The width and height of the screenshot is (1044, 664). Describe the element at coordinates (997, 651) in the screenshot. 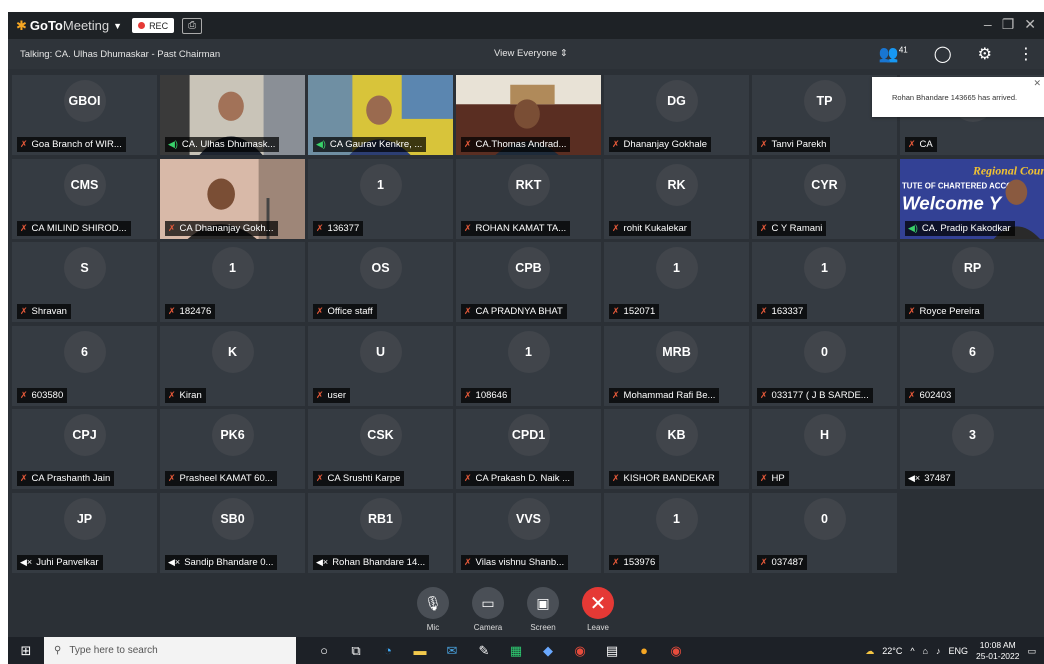

I see `clock: 10:08 AM 25-01-2022` at that location.